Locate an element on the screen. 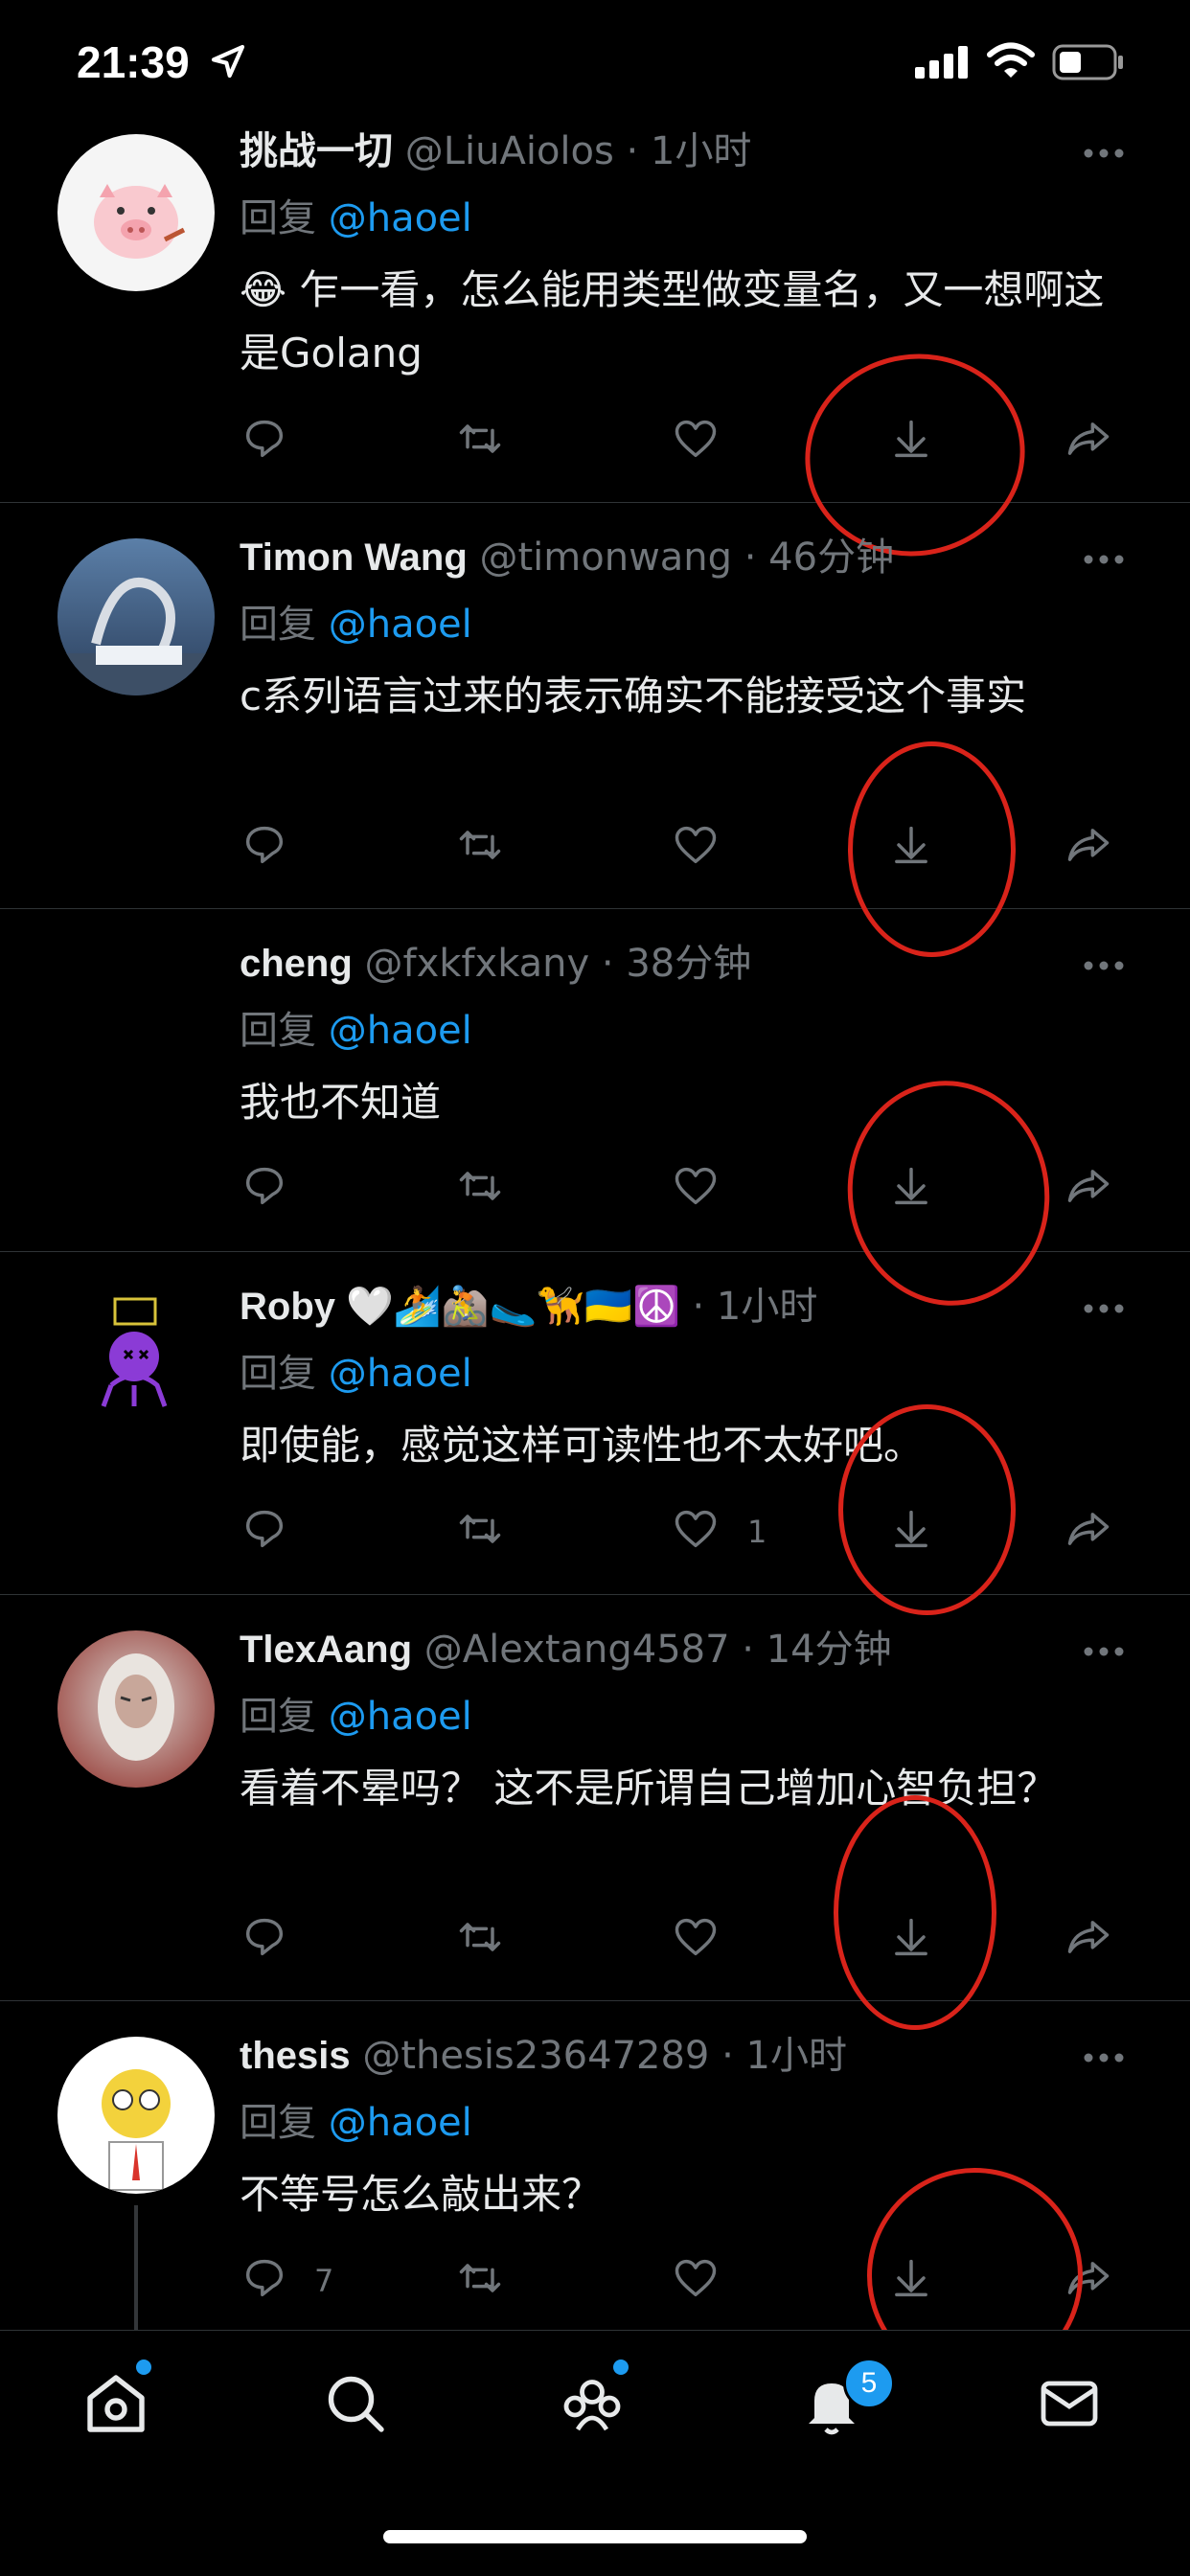 Image resolution: width=1190 pixels, height=2576 pixels. tab-communities is located at coordinates (596, 2407).